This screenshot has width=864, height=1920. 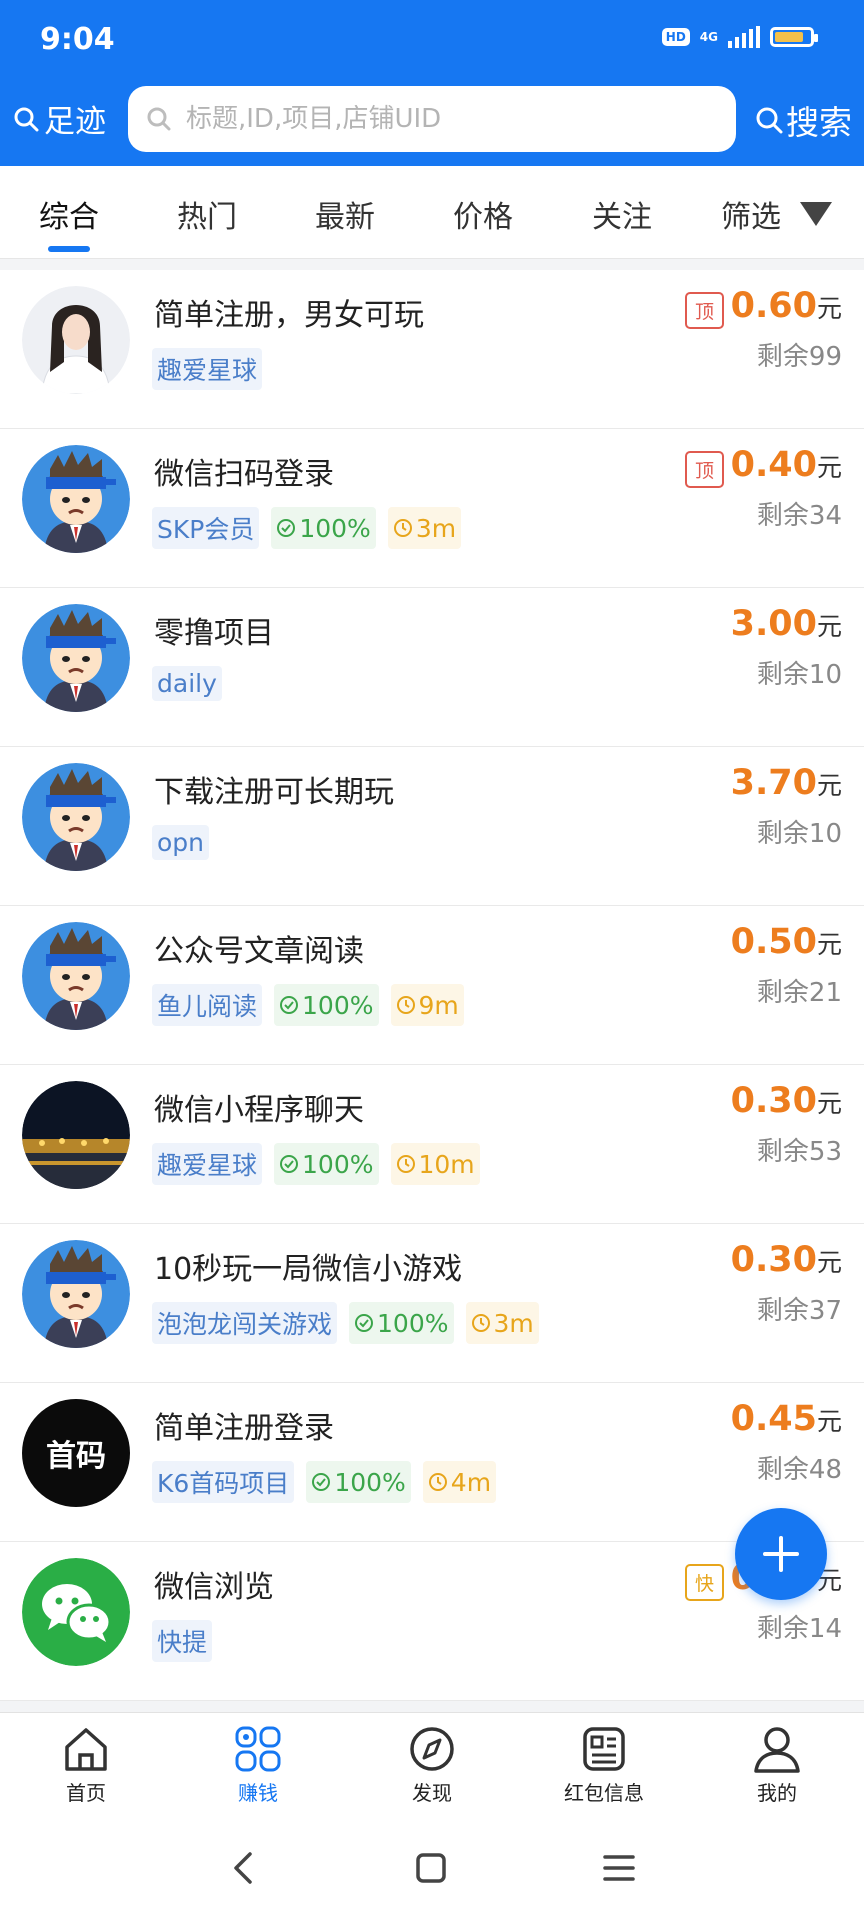 I want to click on task-tags: daily, so click(x=187, y=683).